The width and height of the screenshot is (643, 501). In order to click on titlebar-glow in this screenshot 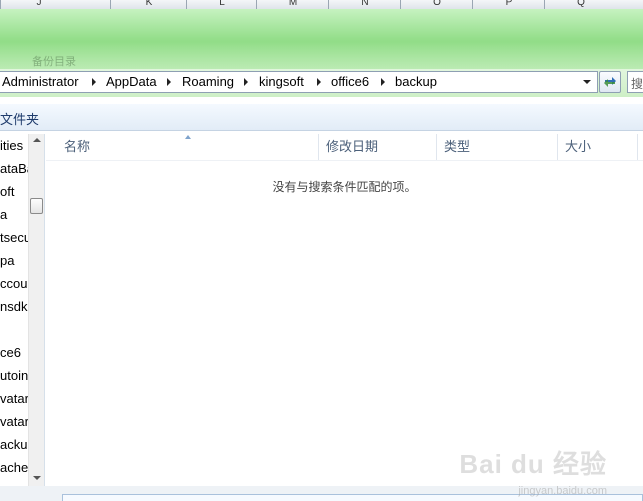, I will do `click(321, 54)`.